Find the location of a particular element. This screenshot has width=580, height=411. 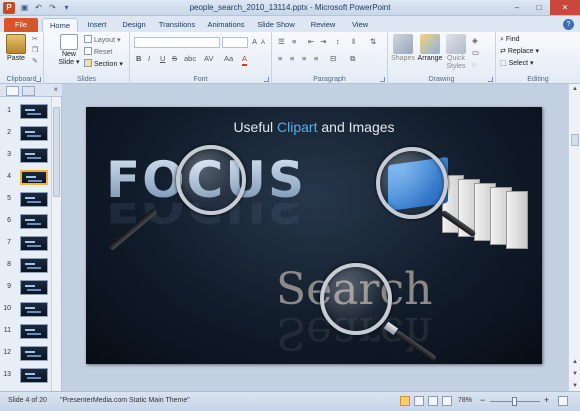

shape-effects-icon: ◌ is located at coordinates (474, 65).